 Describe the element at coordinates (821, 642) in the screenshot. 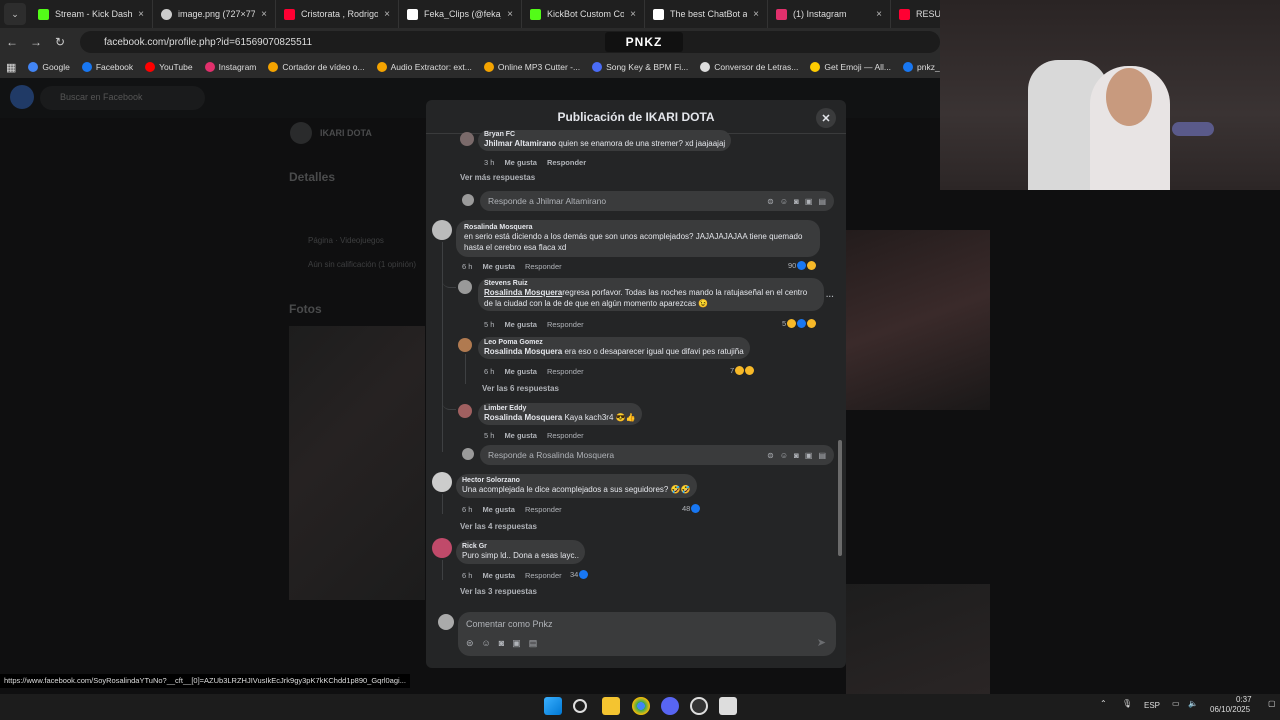

I see `send-icon: ➤` at that location.